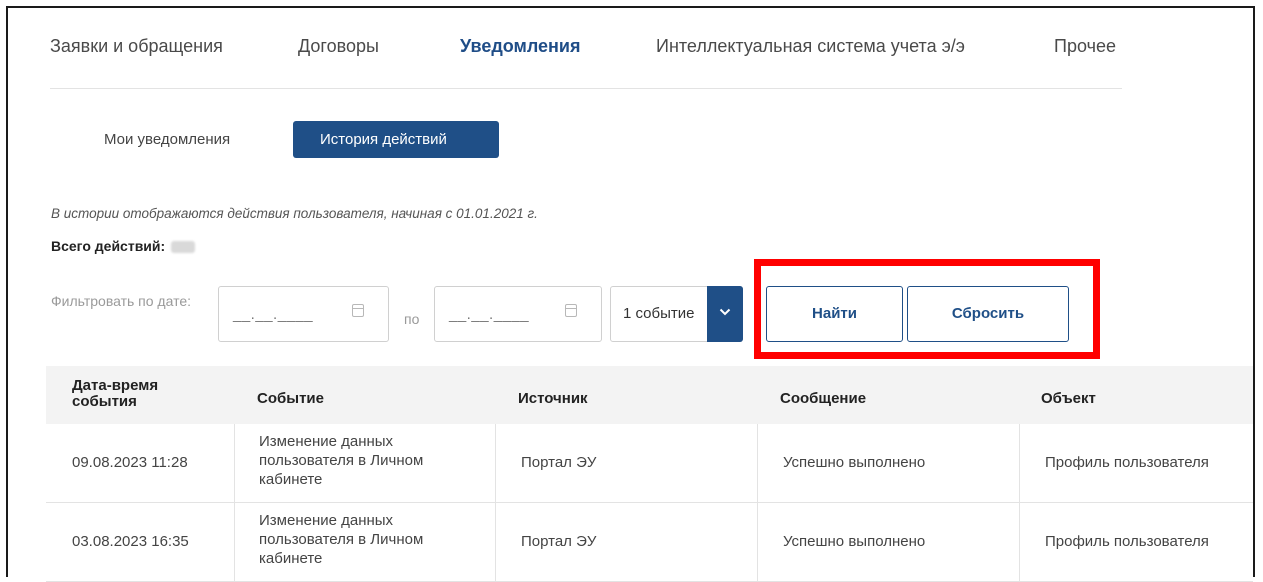 The height and width of the screenshot is (582, 1263). I want to click on date-to-placeholder: __.__.____, so click(489, 314).